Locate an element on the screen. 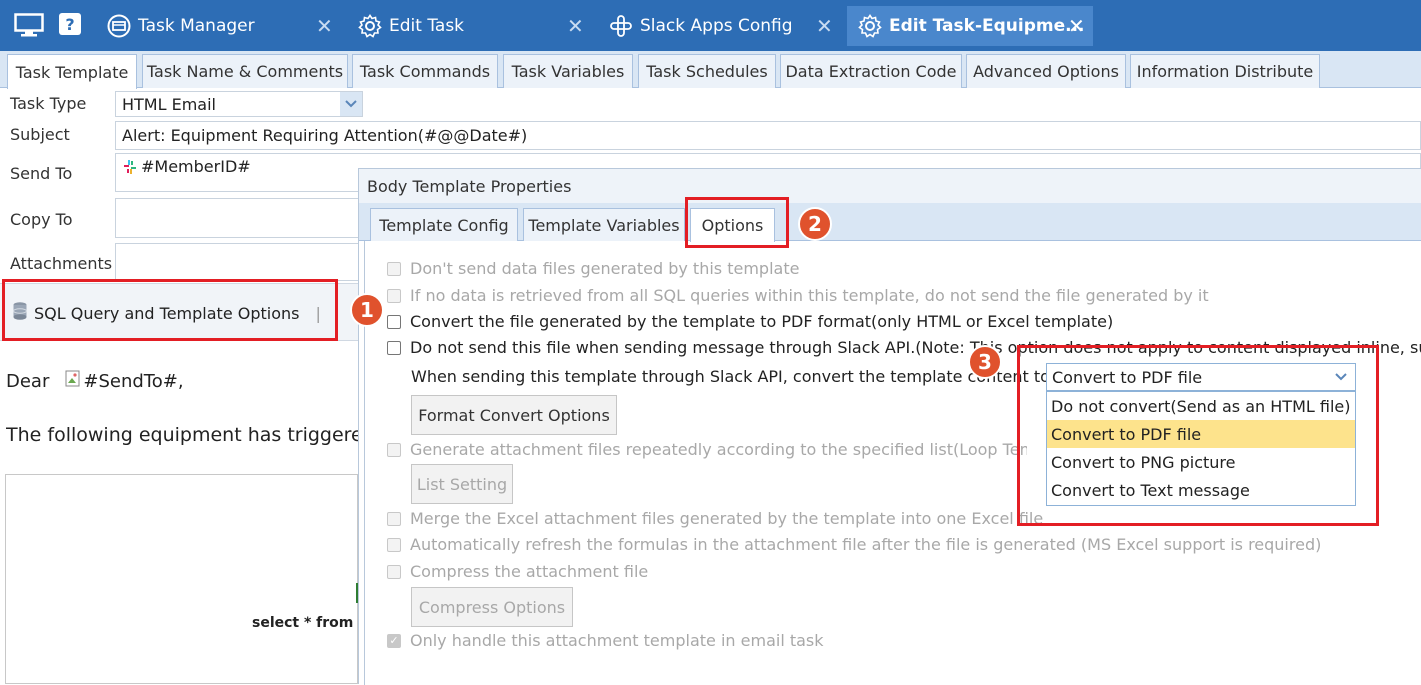 The image size is (1421, 685). window-tab-label: Edit Task is located at coordinates (427, 26).